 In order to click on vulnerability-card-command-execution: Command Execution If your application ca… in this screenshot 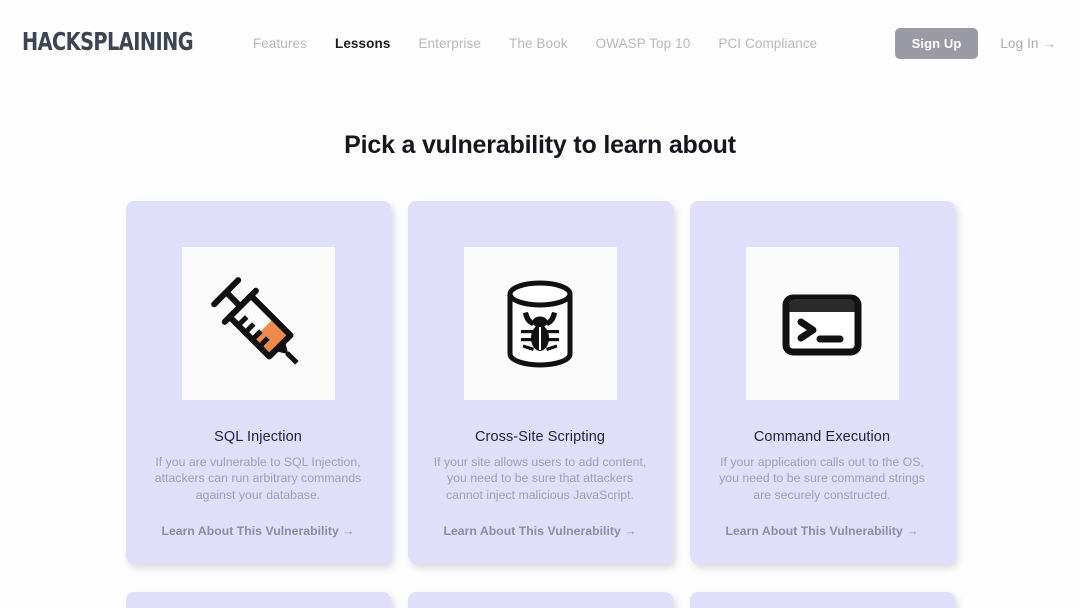, I will do `click(822, 383)`.